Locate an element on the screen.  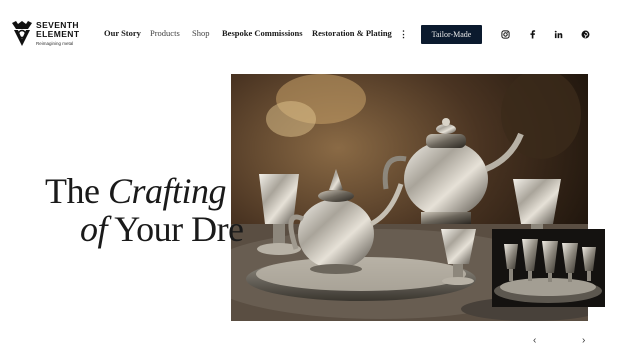
headline-line1: The Crafting is located at coordinates (136, 191).